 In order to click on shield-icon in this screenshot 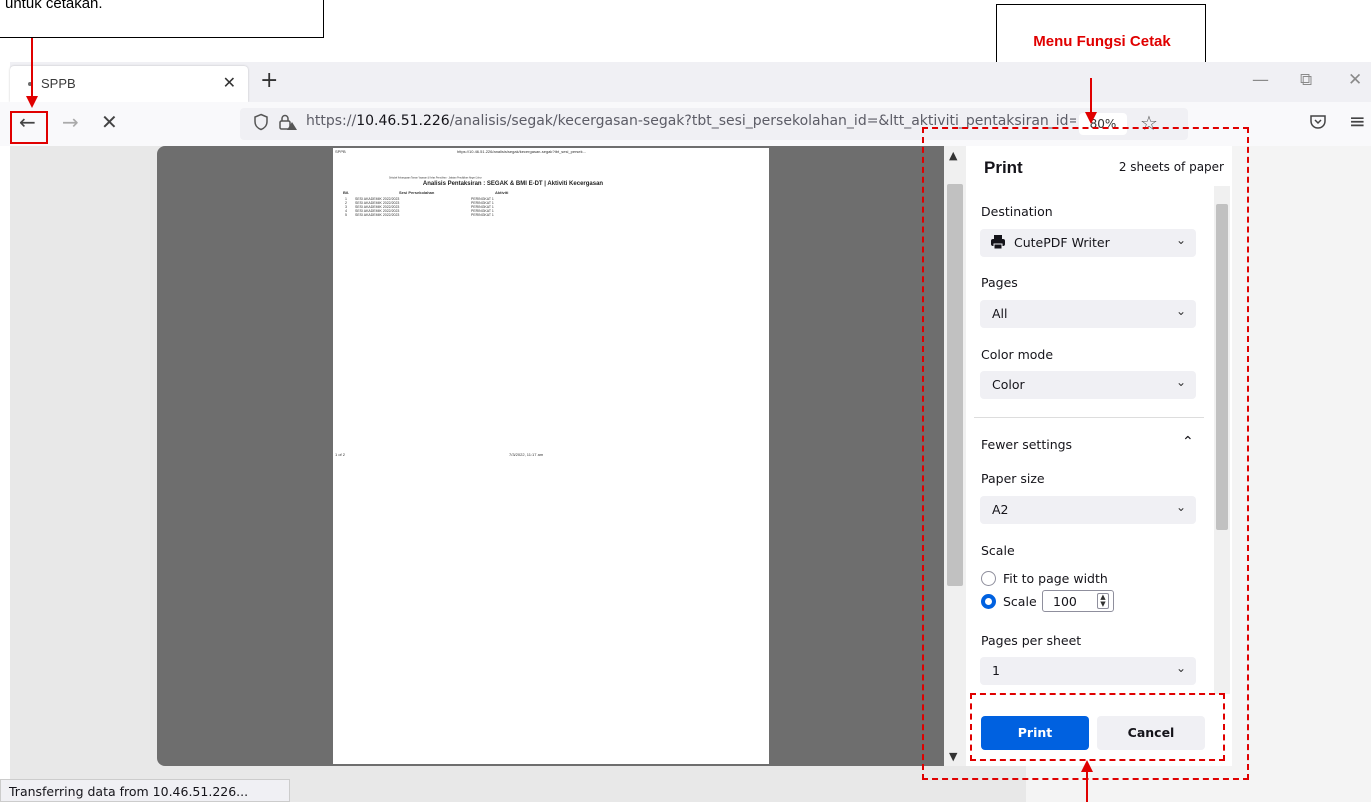, I will do `click(261, 124)`.